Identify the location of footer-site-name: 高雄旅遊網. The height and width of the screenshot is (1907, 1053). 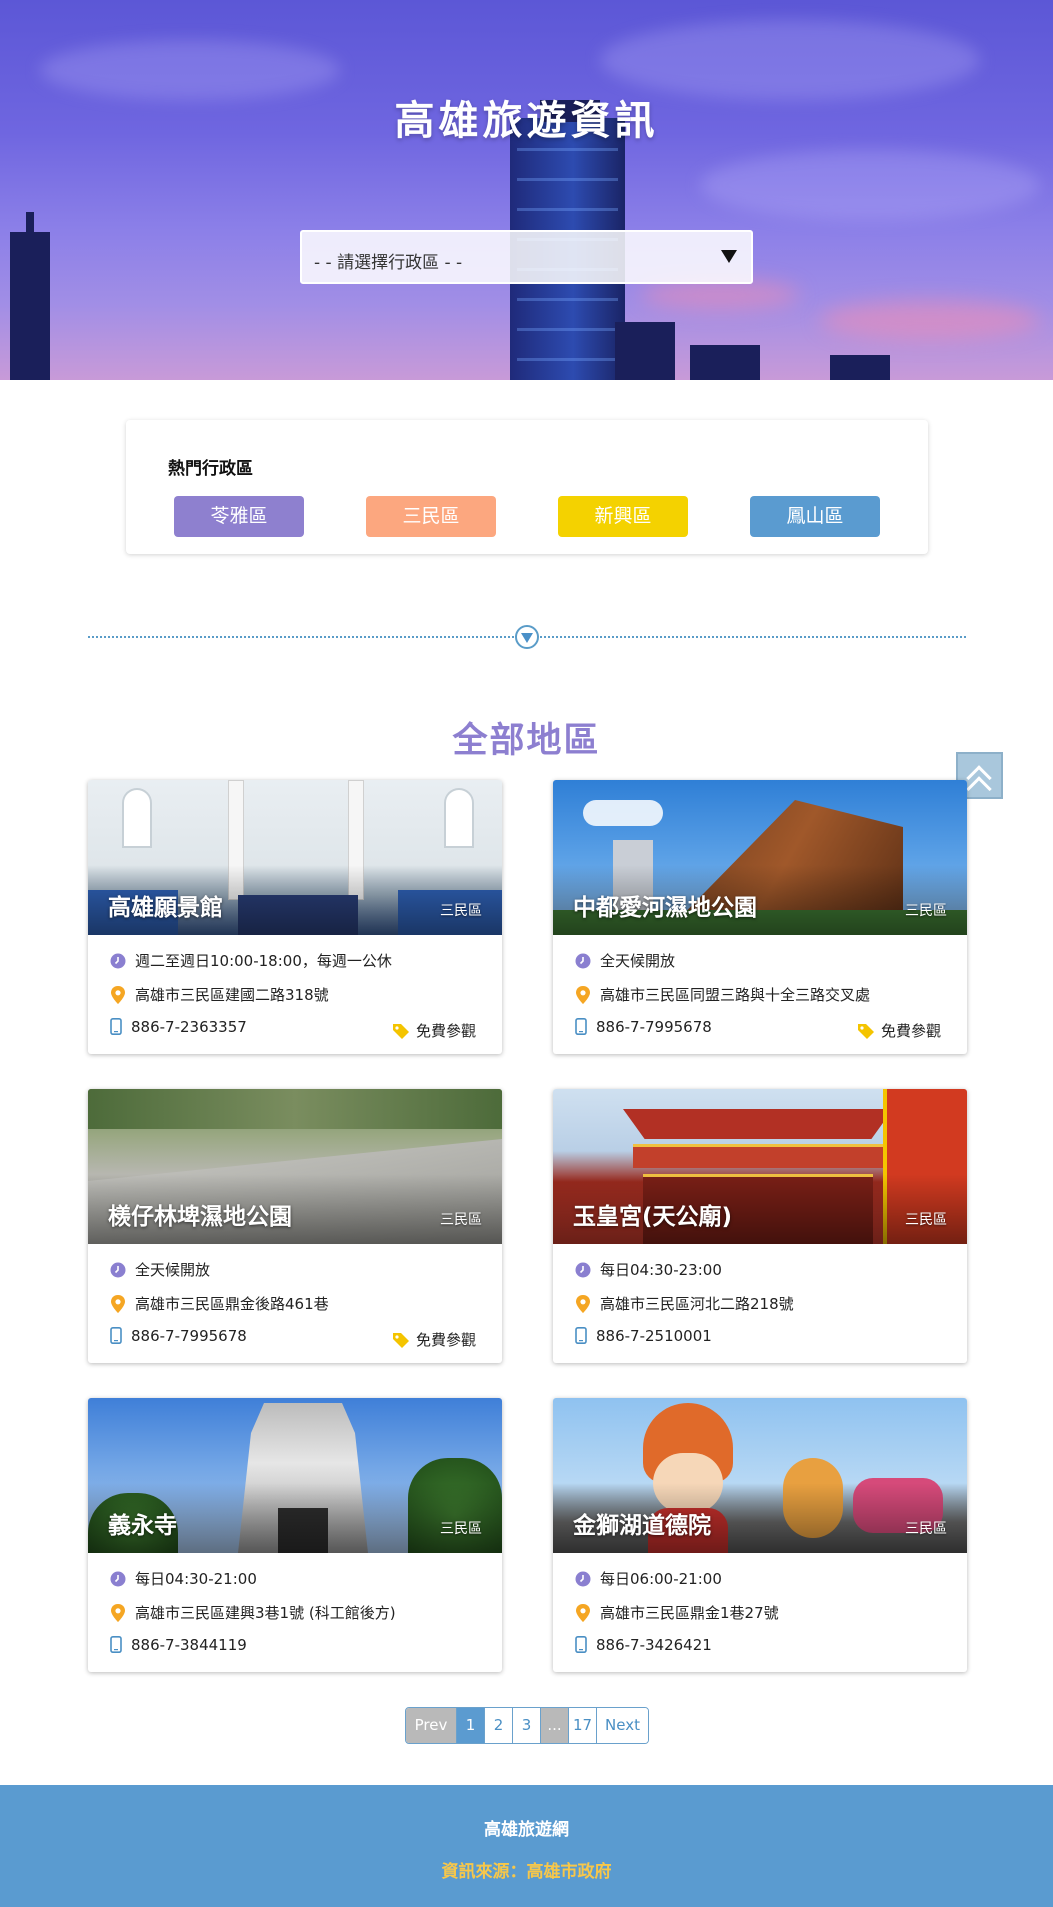
(526, 1830).